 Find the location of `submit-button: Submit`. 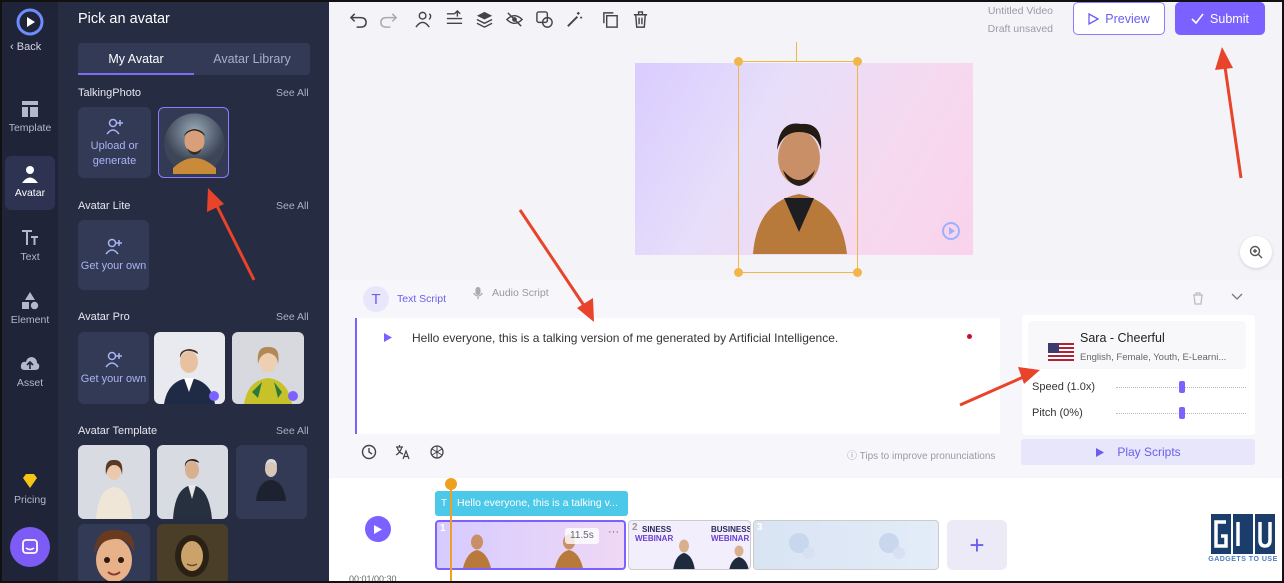

submit-button: Submit is located at coordinates (1220, 18).